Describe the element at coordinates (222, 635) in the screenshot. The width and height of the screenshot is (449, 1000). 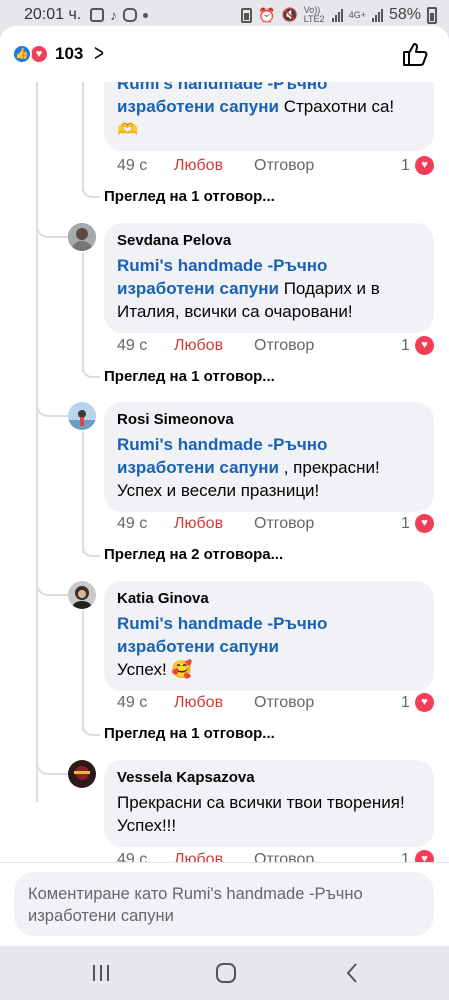
I see `mention-tag: Rumi's handmade -Ръчно изработени сапуни` at that location.